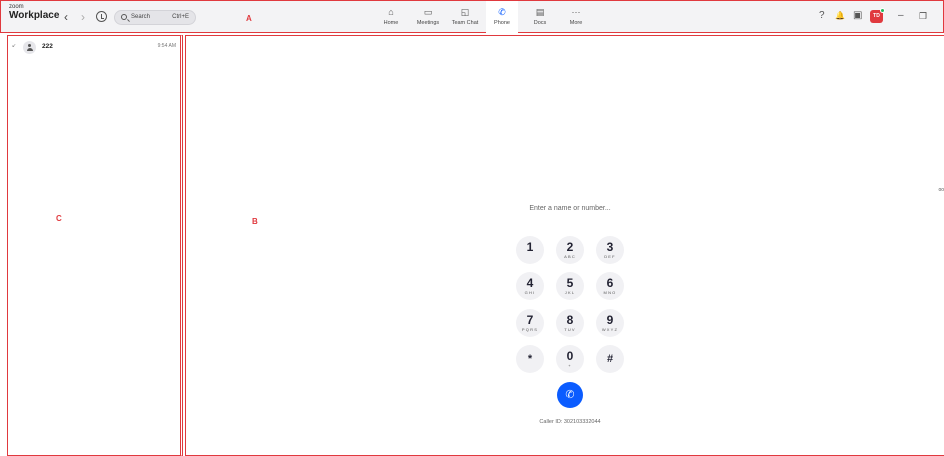 The width and height of the screenshot is (944, 456). What do you see at coordinates (249, 18) in the screenshot?
I see `annotation-a: A` at bounding box center [249, 18].